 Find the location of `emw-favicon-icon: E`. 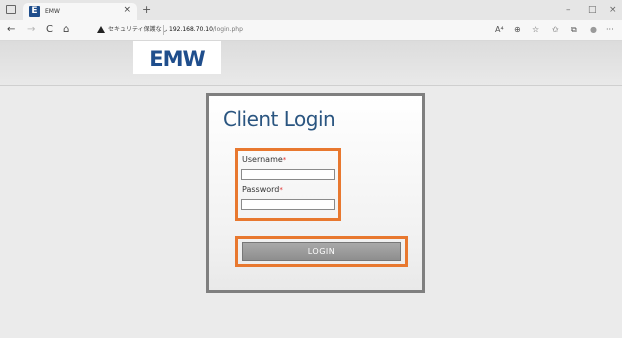

emw-favicon-icon: E is located at coordinates (34, 11).